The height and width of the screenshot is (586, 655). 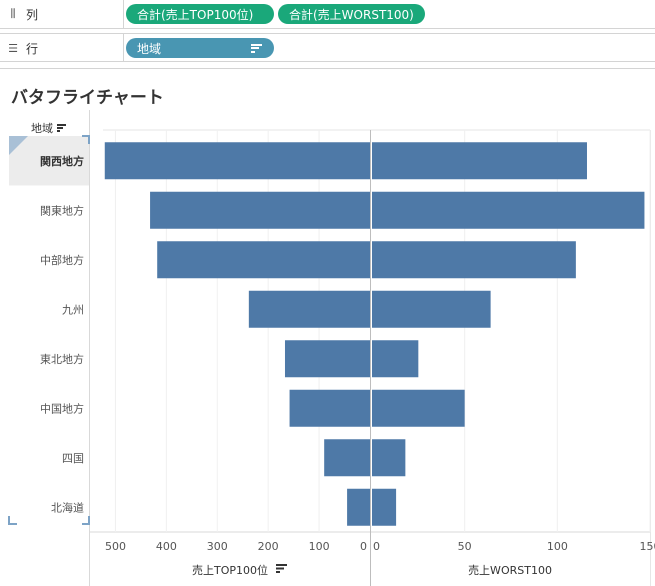 I want to click on tick-label-left: 300, so click(x=217, y=546).